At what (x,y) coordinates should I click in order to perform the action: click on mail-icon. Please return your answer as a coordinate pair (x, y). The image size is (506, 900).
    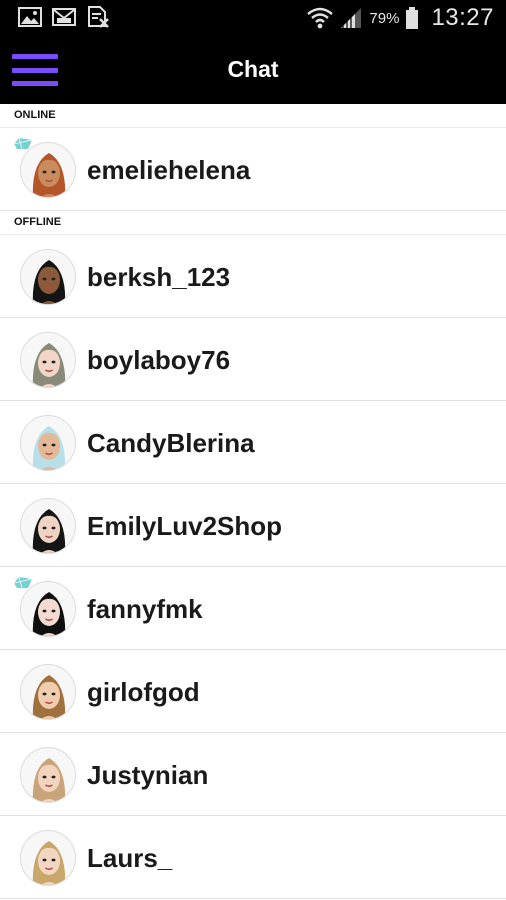
    Looking at the image, I should click on (64, 17).